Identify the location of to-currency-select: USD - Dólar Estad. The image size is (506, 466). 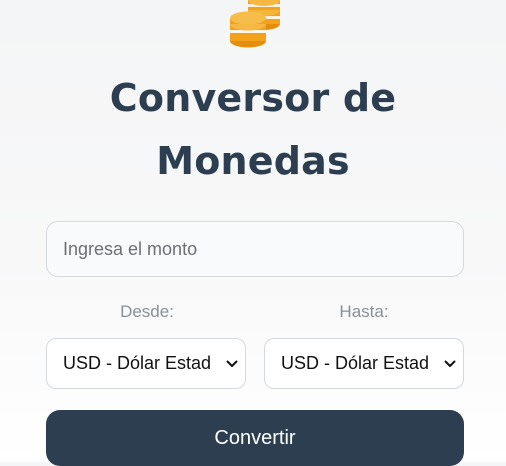
(364, 363).